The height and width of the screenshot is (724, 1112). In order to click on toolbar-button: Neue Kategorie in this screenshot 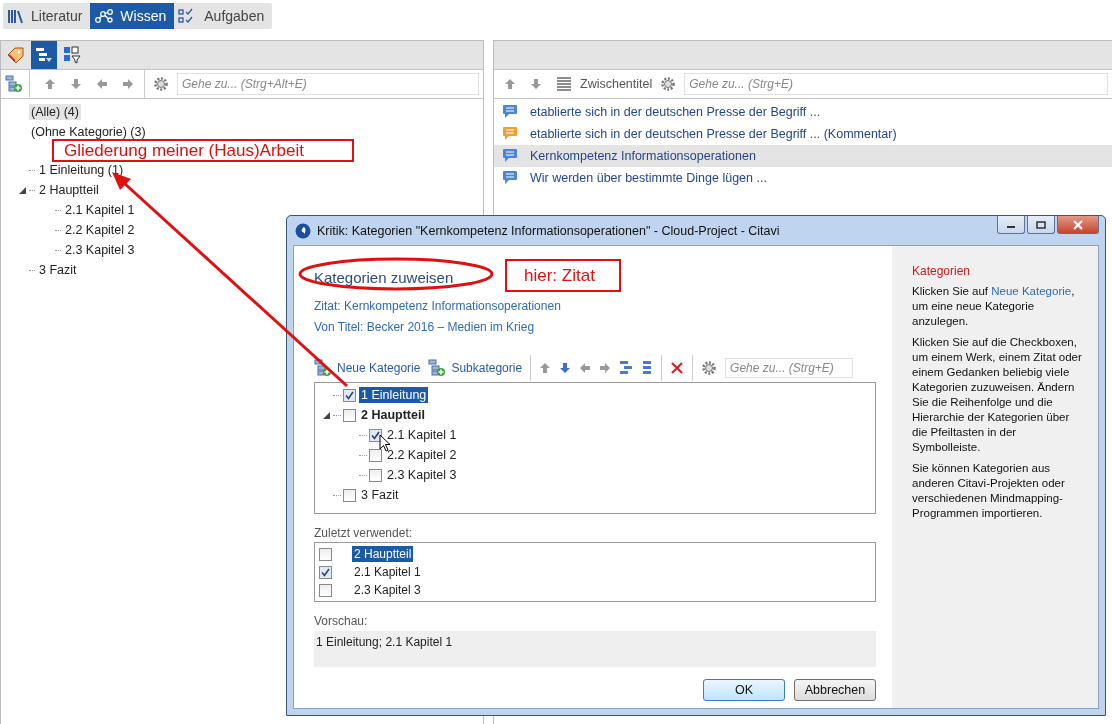, I will do `click(367, 368)`.